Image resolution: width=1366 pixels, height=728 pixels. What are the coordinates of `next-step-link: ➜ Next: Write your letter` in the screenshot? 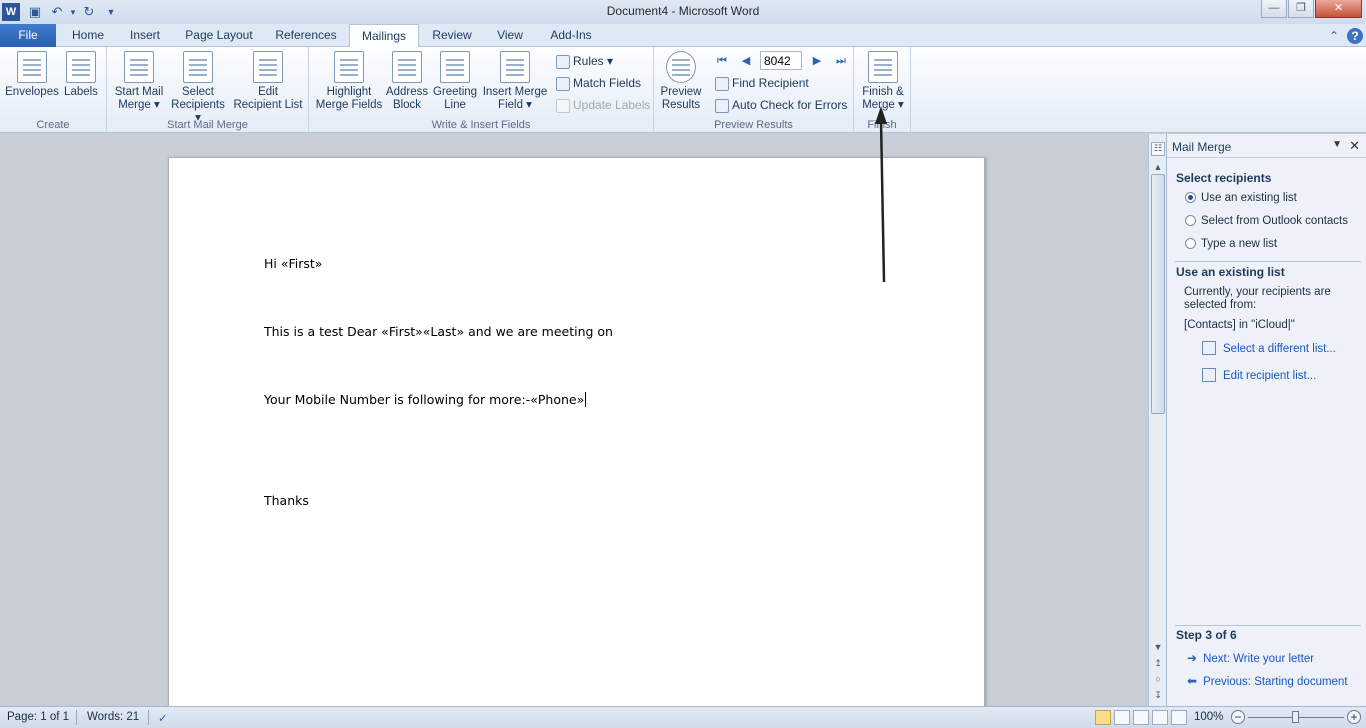 It's located at (1250, 658).